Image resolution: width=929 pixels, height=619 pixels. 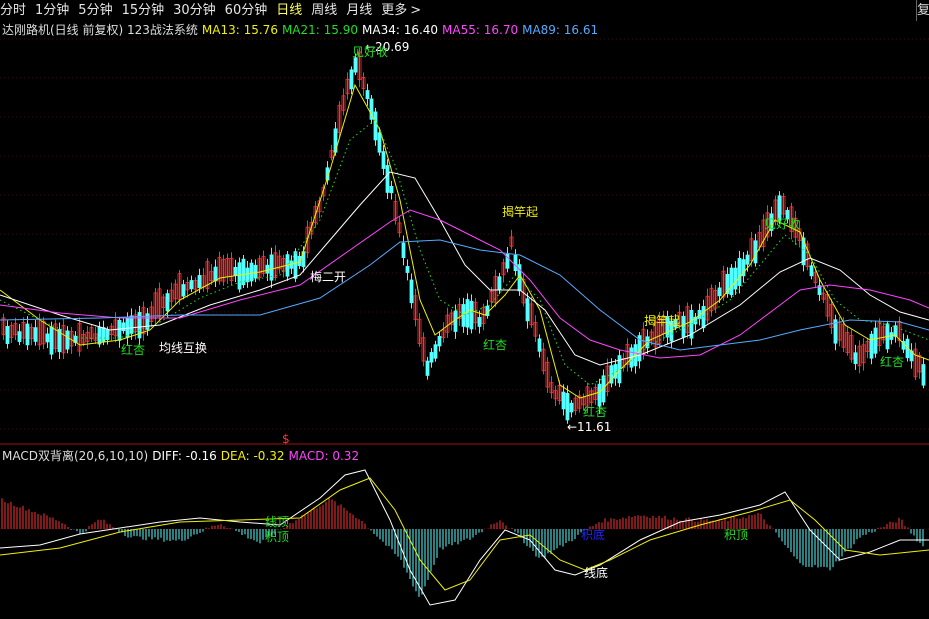 What do you see at coordinates (277, 522) in the screenshot?
I see `annotation-xianding: 线顶` at bounding box center [277, 522].